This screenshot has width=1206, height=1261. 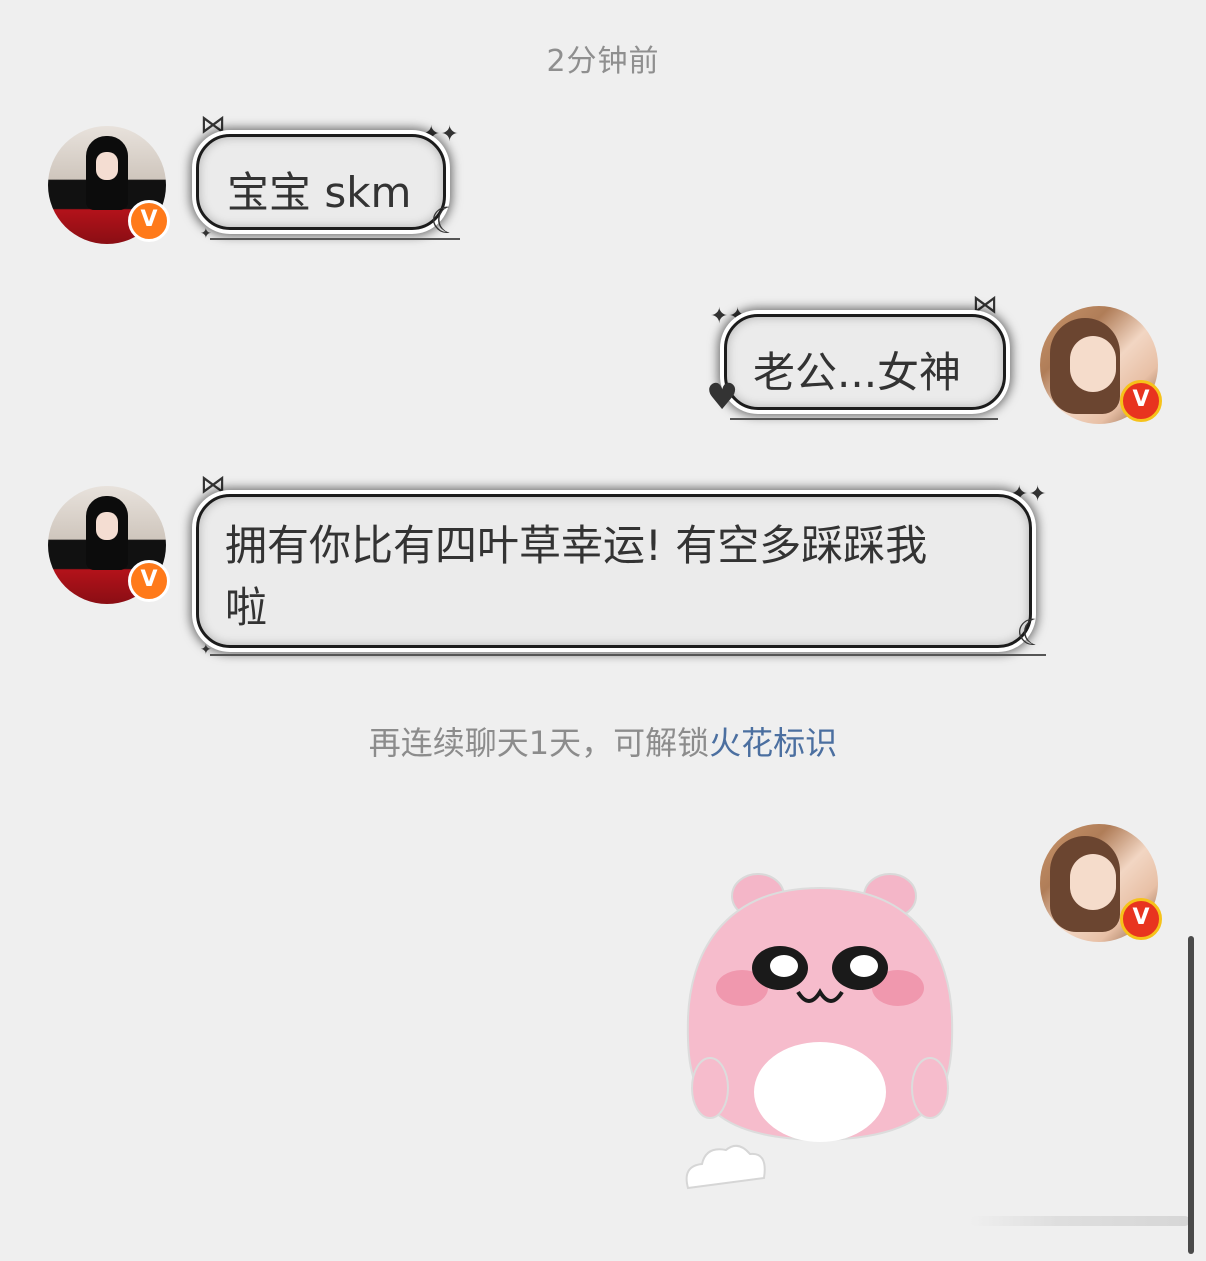 What do you see at coordinates (820, 1033) in the screenshot?
I see `pink-bear-sticker` at bounding box center [820, 1033].